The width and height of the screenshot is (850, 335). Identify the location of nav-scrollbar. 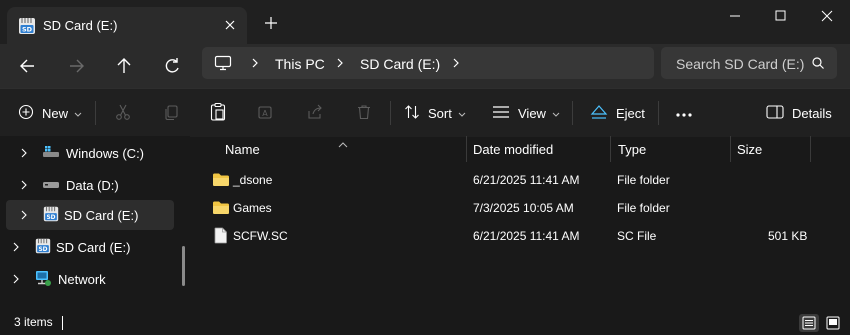
(183, 266).